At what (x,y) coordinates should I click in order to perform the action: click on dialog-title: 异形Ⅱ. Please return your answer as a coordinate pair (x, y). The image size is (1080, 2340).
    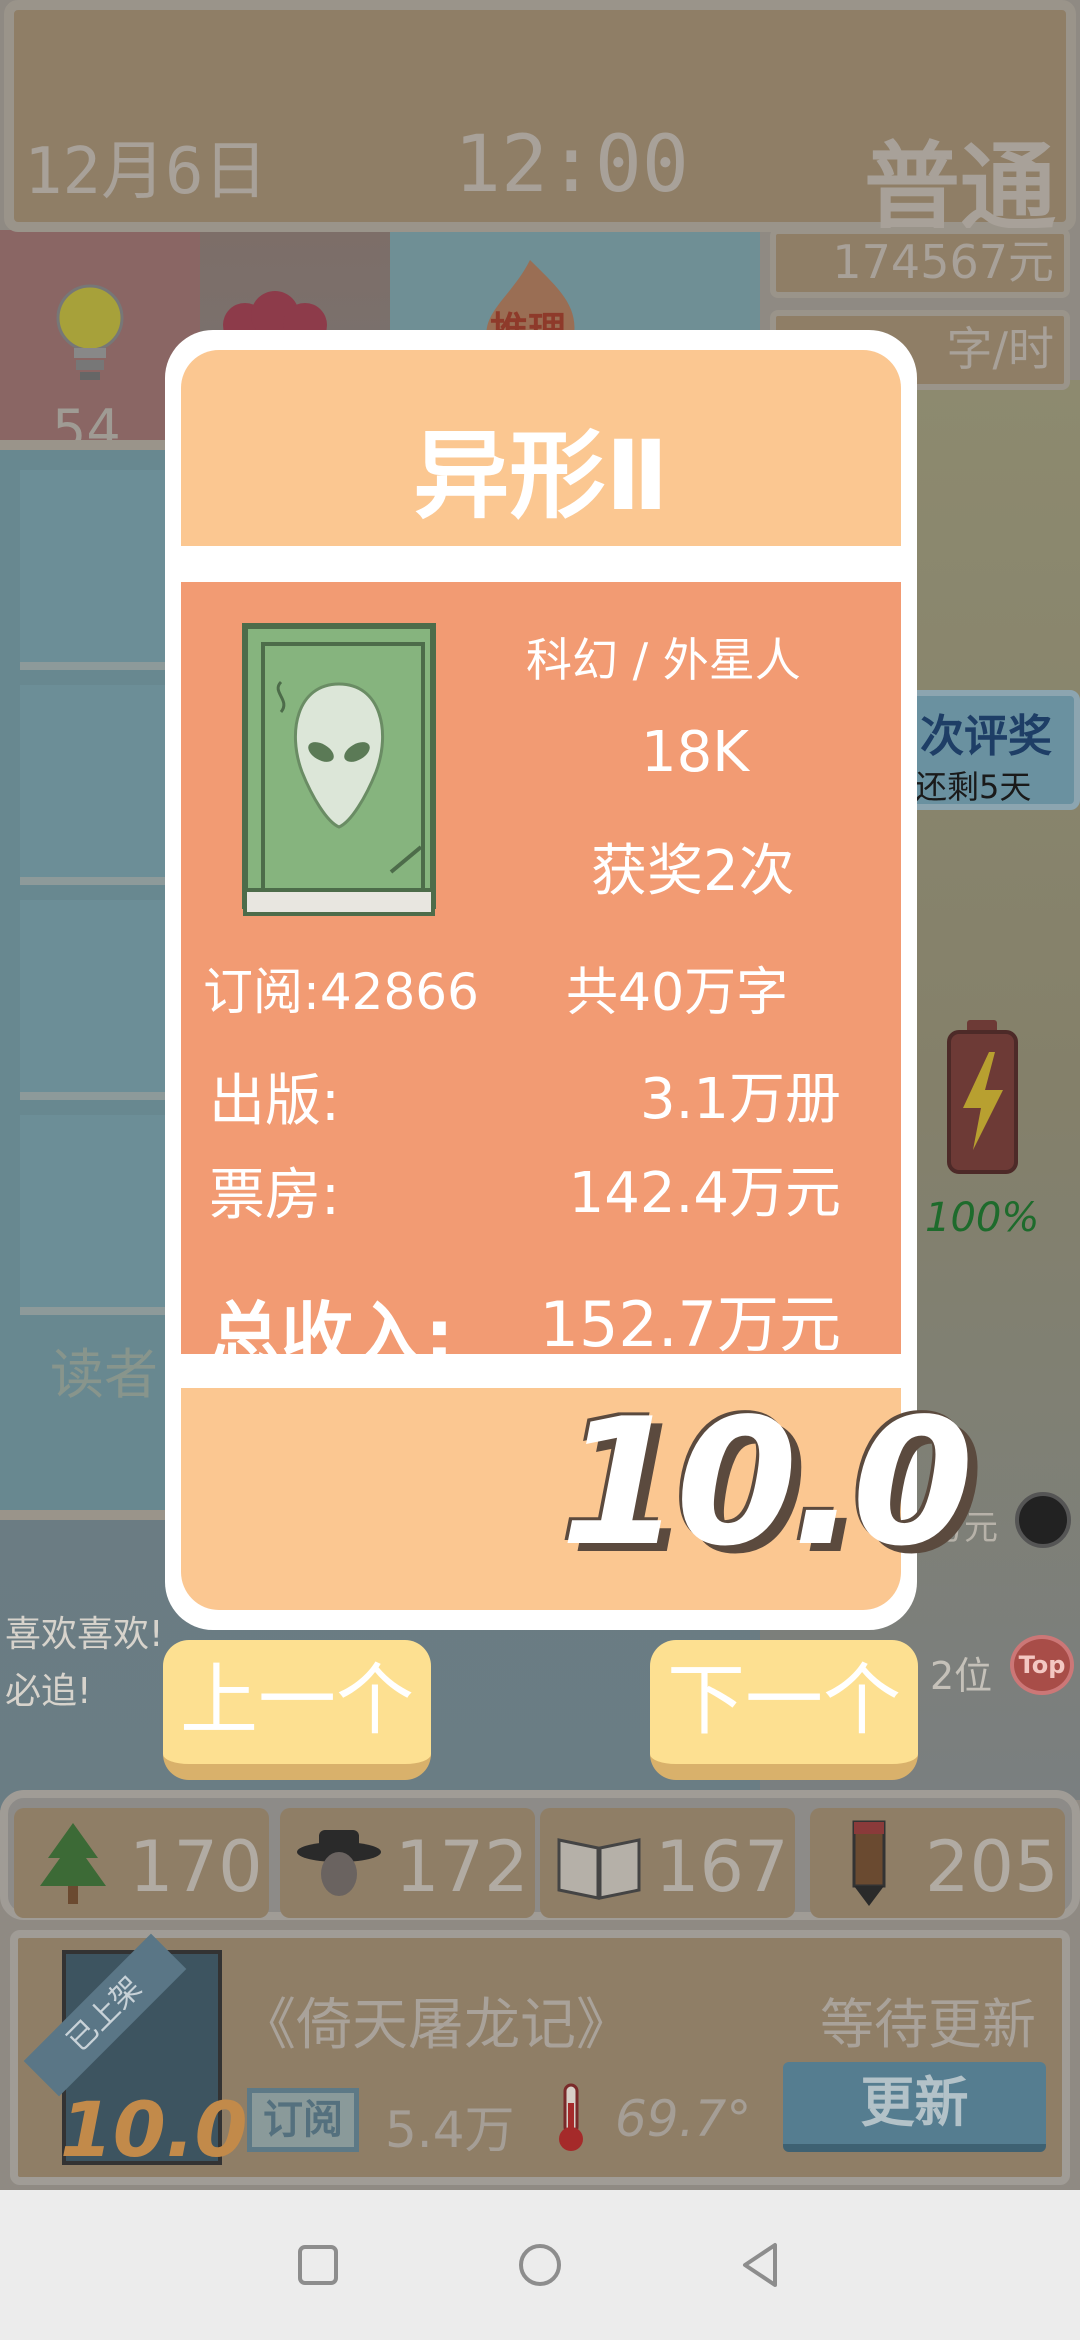
    Looking at the image, I should click on (541, 476).